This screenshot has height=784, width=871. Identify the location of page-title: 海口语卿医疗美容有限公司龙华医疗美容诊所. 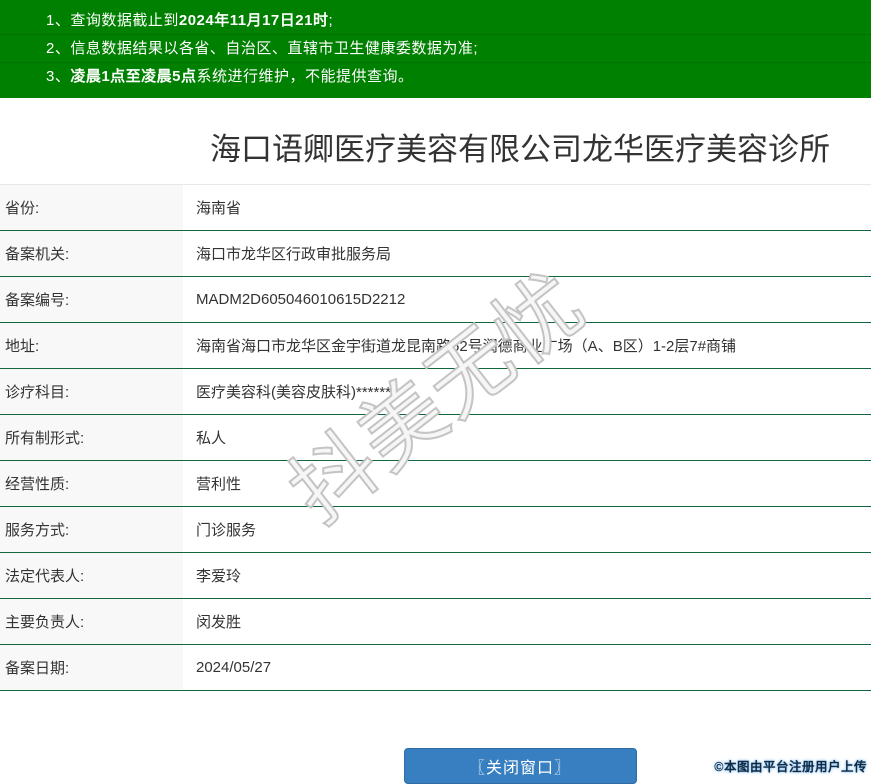
(520, 149).